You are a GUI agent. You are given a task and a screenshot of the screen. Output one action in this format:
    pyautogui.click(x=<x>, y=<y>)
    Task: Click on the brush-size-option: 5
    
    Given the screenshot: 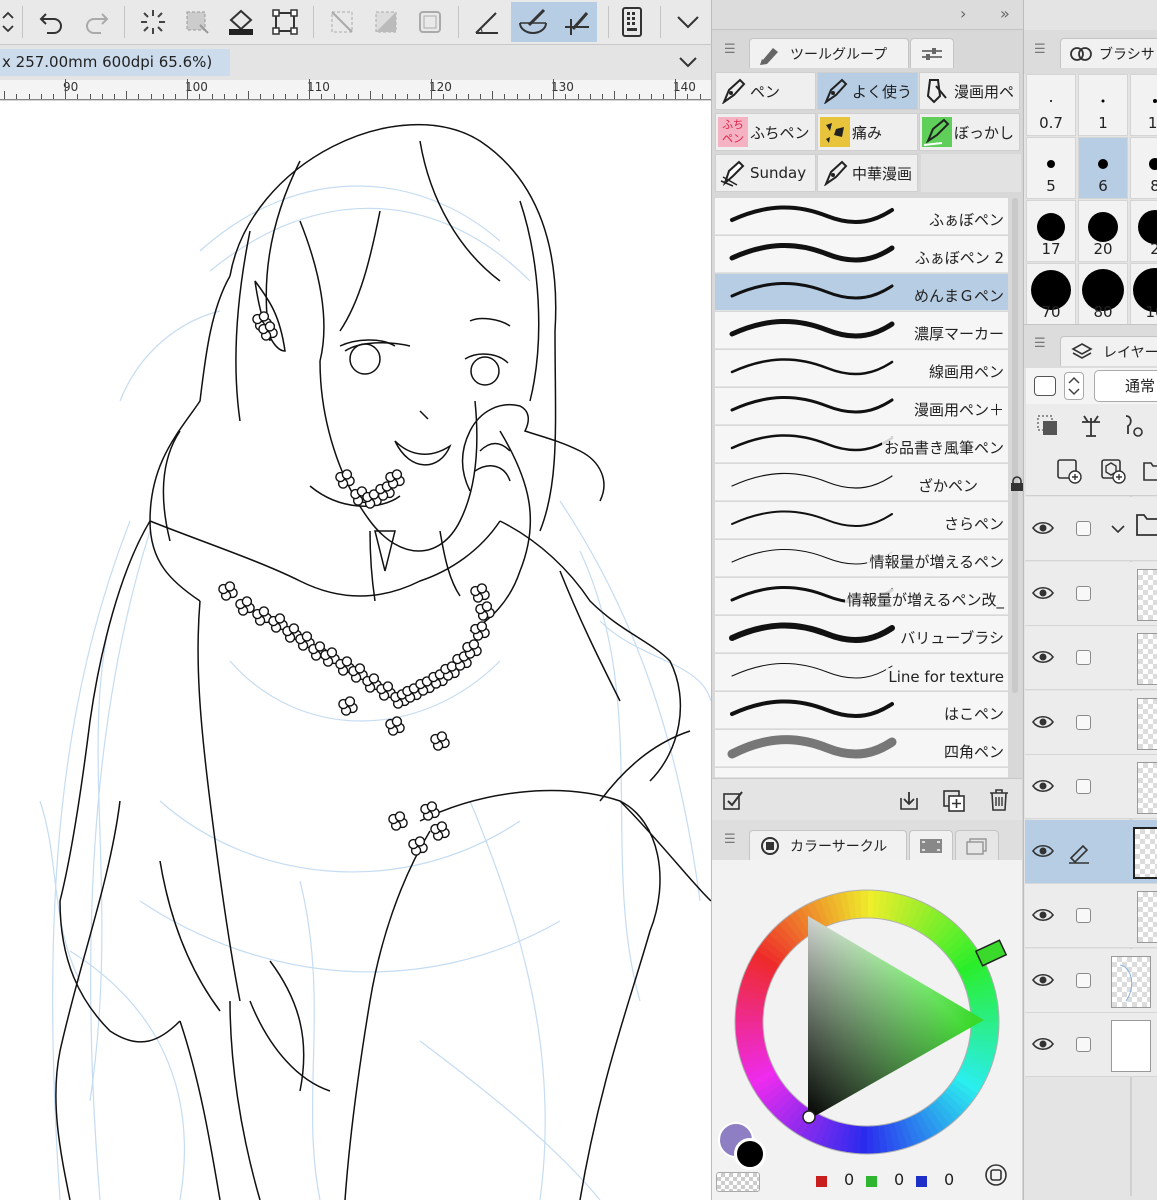 What is the action you would take?
    pyautogui.click(x=1051, y=168)
    